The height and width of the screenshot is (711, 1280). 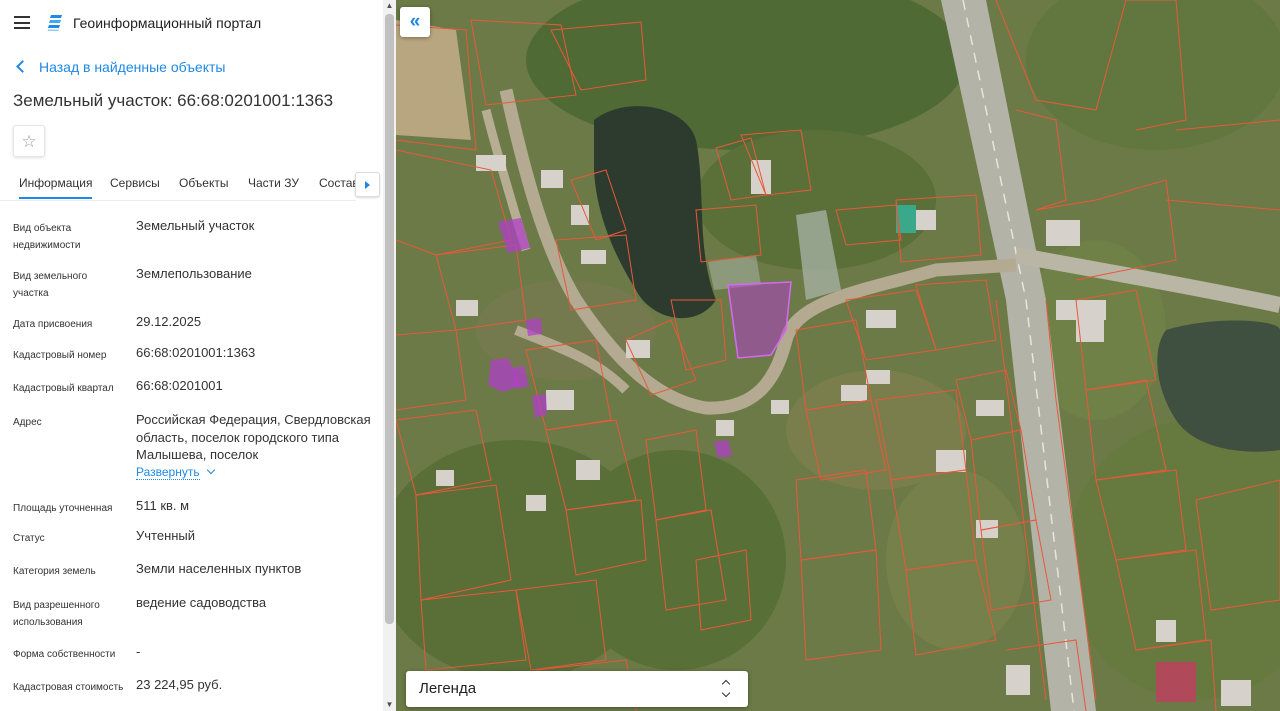 What do you see at coordinates (167, 23) in the screenshot?
I see `portal-title: Геоинформационный портал` at bounding box center [167, 23].